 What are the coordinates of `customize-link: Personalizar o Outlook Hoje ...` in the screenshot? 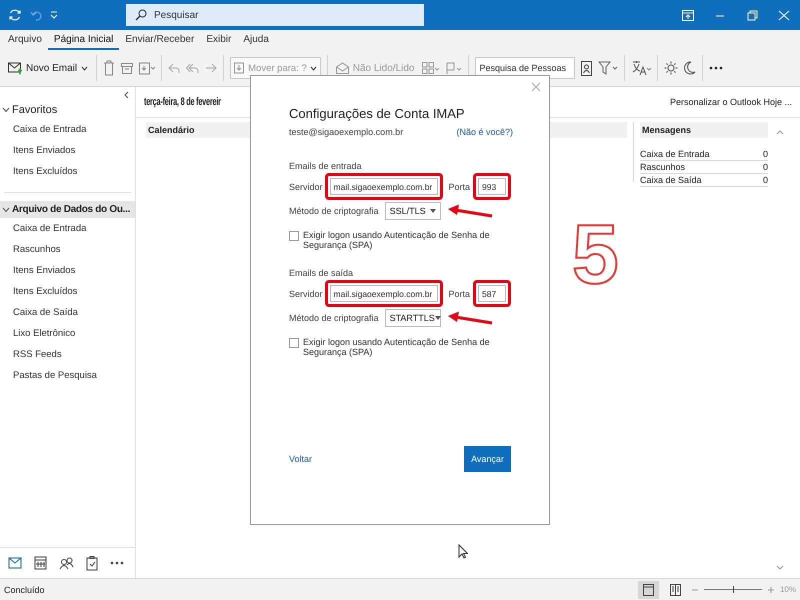 It's located at (731, 102).